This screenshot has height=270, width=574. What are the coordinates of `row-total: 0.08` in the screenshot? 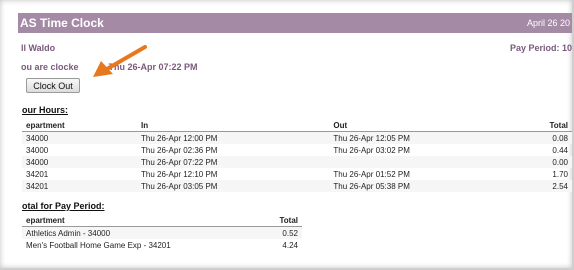 It's located at (558, 137).